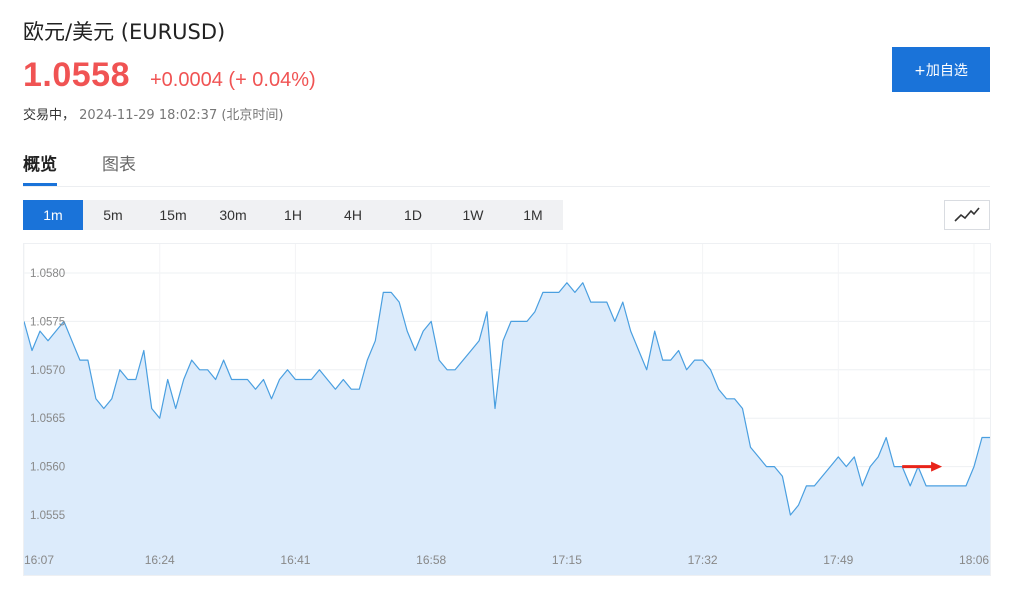  I want to click on view-tabs: 概览 图表, so click(506, 168).